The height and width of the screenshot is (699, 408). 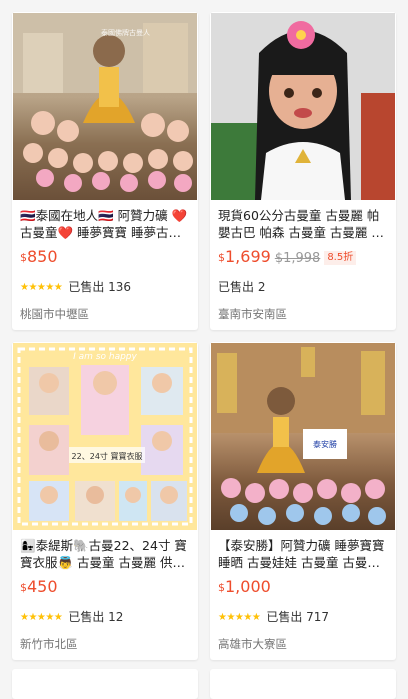 I want to click on product-title: 🇹🇭泰國在地人🇹🇭 阿贊力礦 ❤️古曼童❤️ 睡夢寶寶 睡夢古曼 睡夢古曼童, so click(x=106, y=224).